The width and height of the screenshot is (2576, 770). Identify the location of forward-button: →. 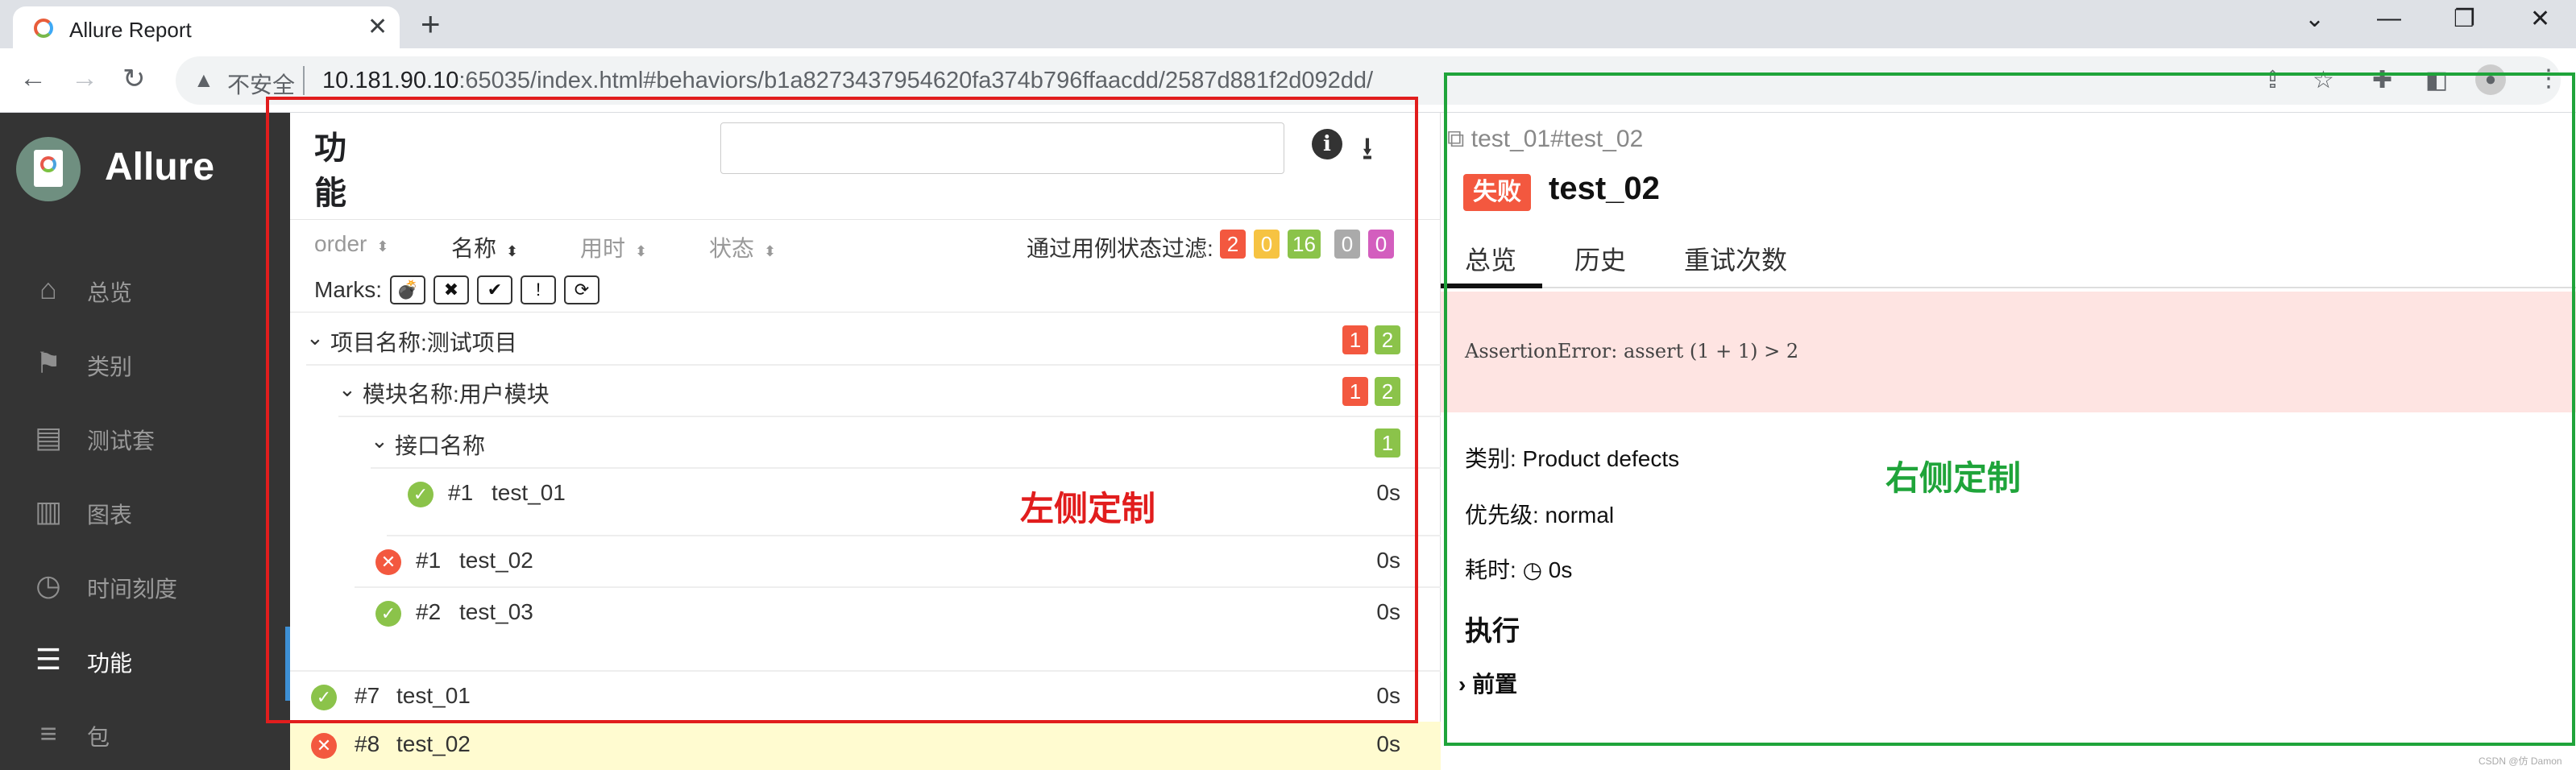
(84, 78).